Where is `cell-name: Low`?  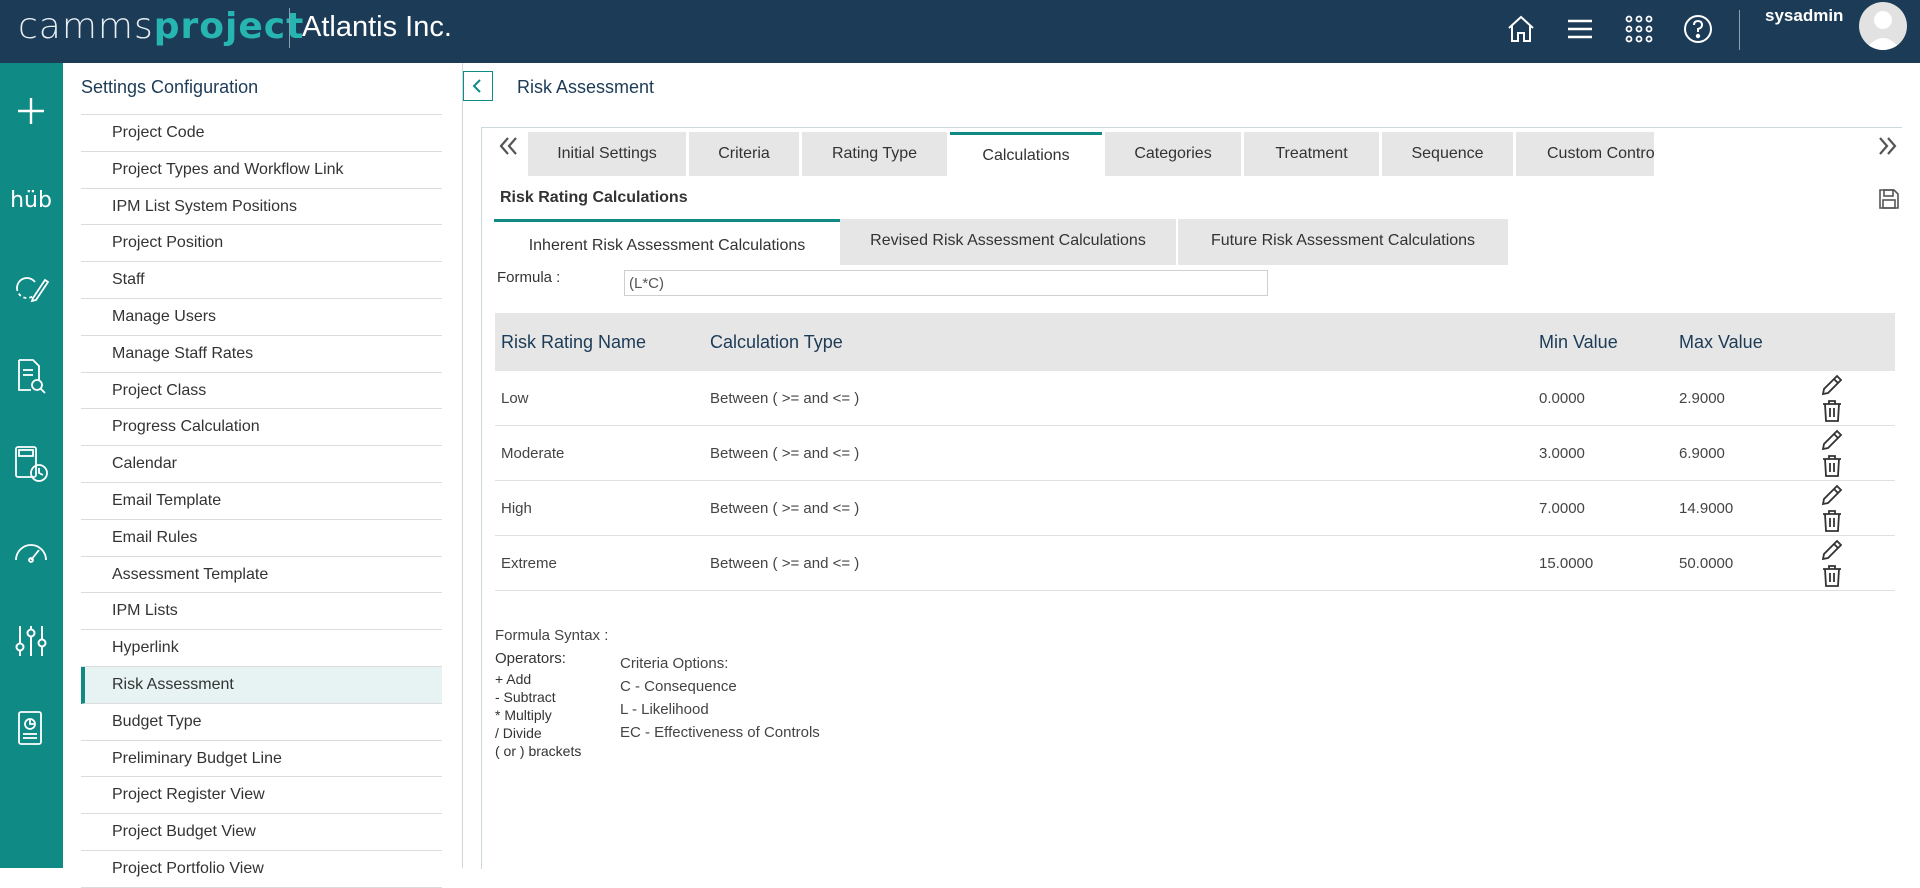 cell-name: Low is located at coordinates (599, 398).